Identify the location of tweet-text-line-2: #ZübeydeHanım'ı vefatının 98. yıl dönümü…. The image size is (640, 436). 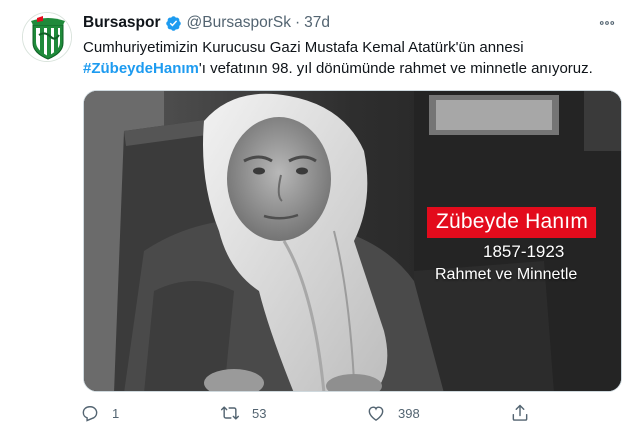
(355, 68).